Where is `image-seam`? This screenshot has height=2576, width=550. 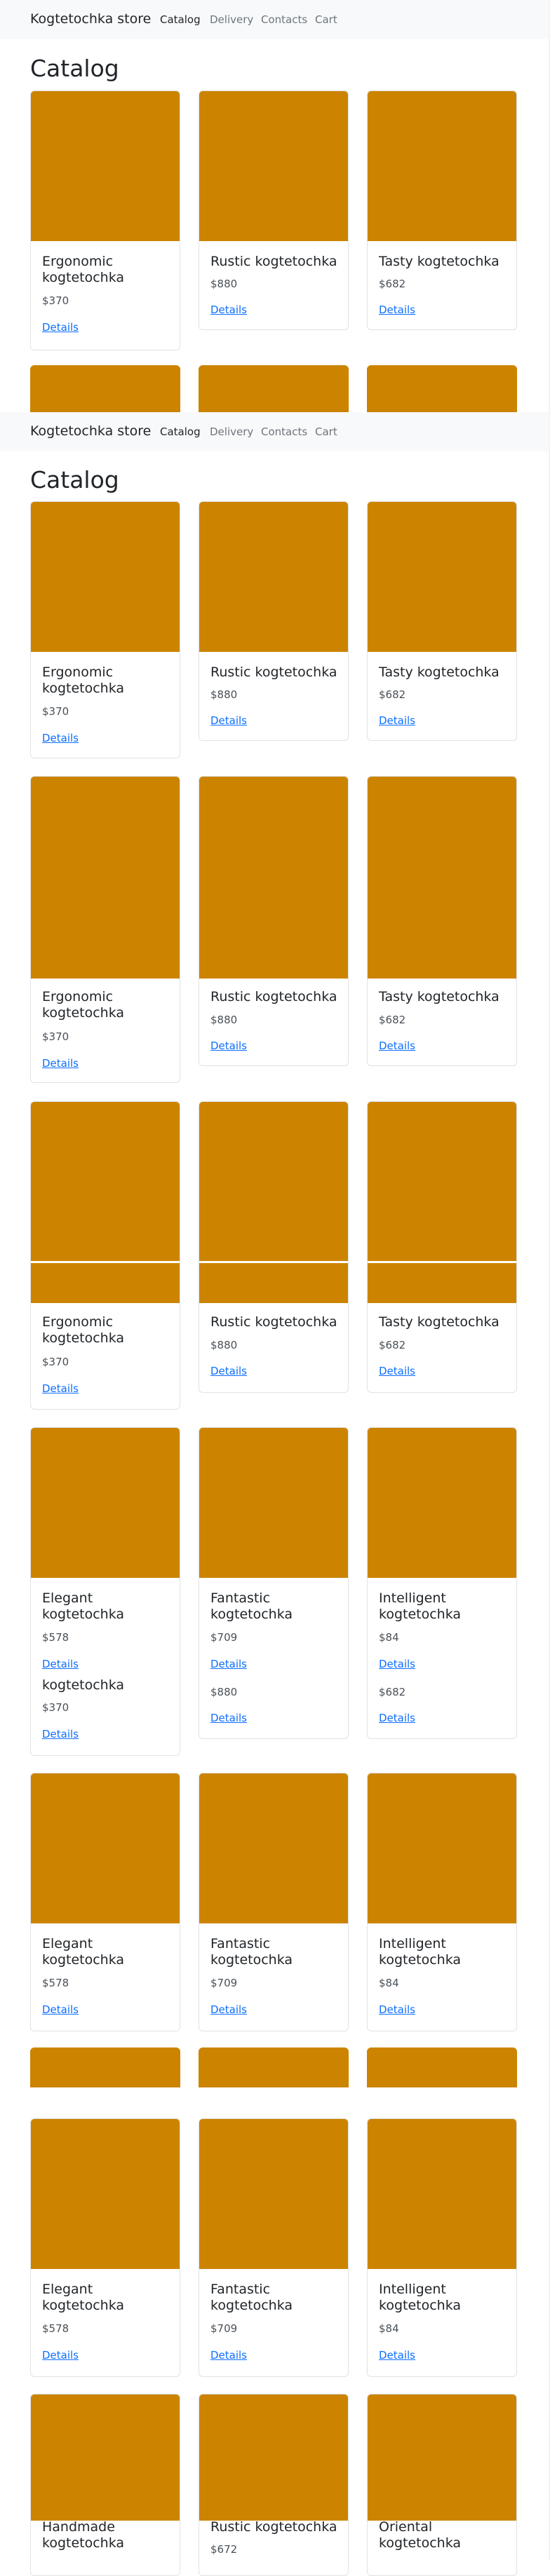
image-seam is located at coordinates (106, 1262).